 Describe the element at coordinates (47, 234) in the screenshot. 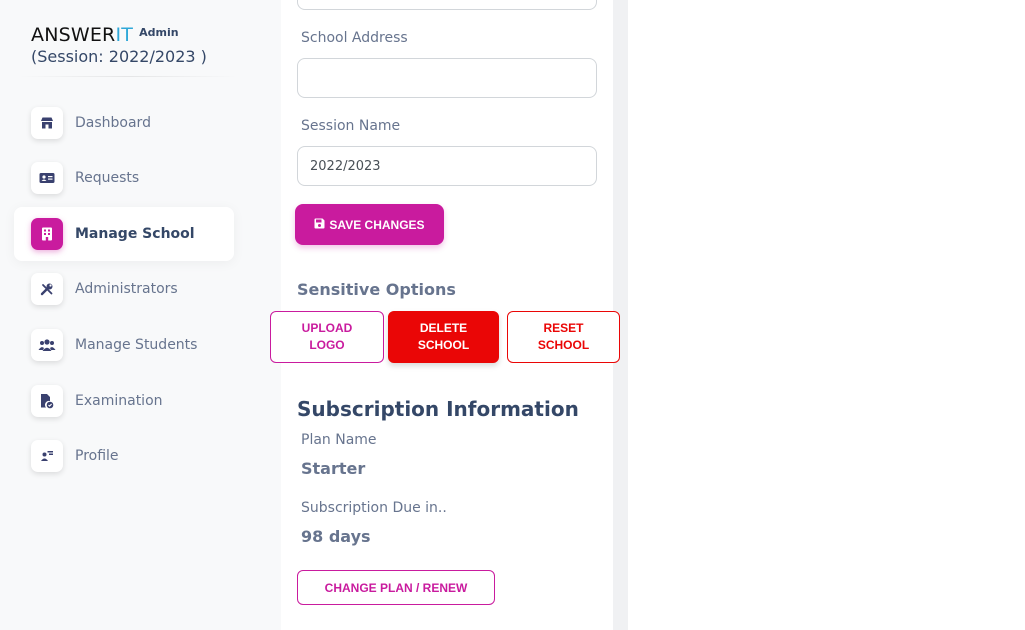

I see `building-icon` at that location.